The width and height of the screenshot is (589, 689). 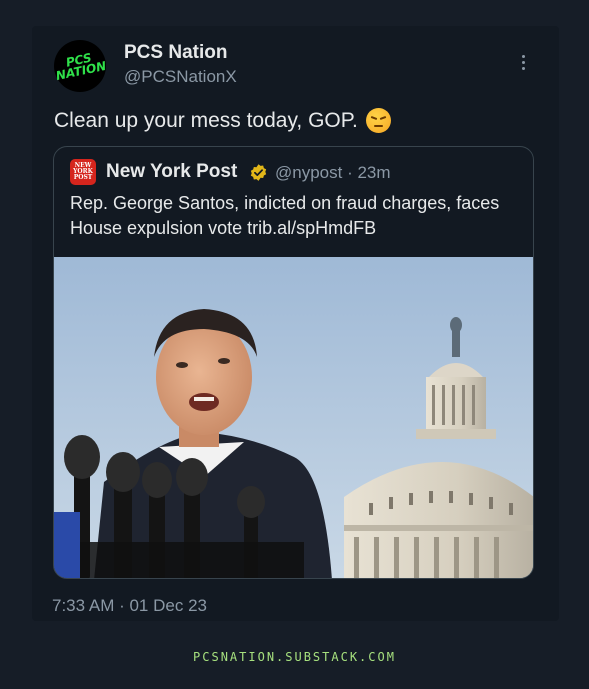 I want to click on angry-face-icon, so click(x=378, y=120).